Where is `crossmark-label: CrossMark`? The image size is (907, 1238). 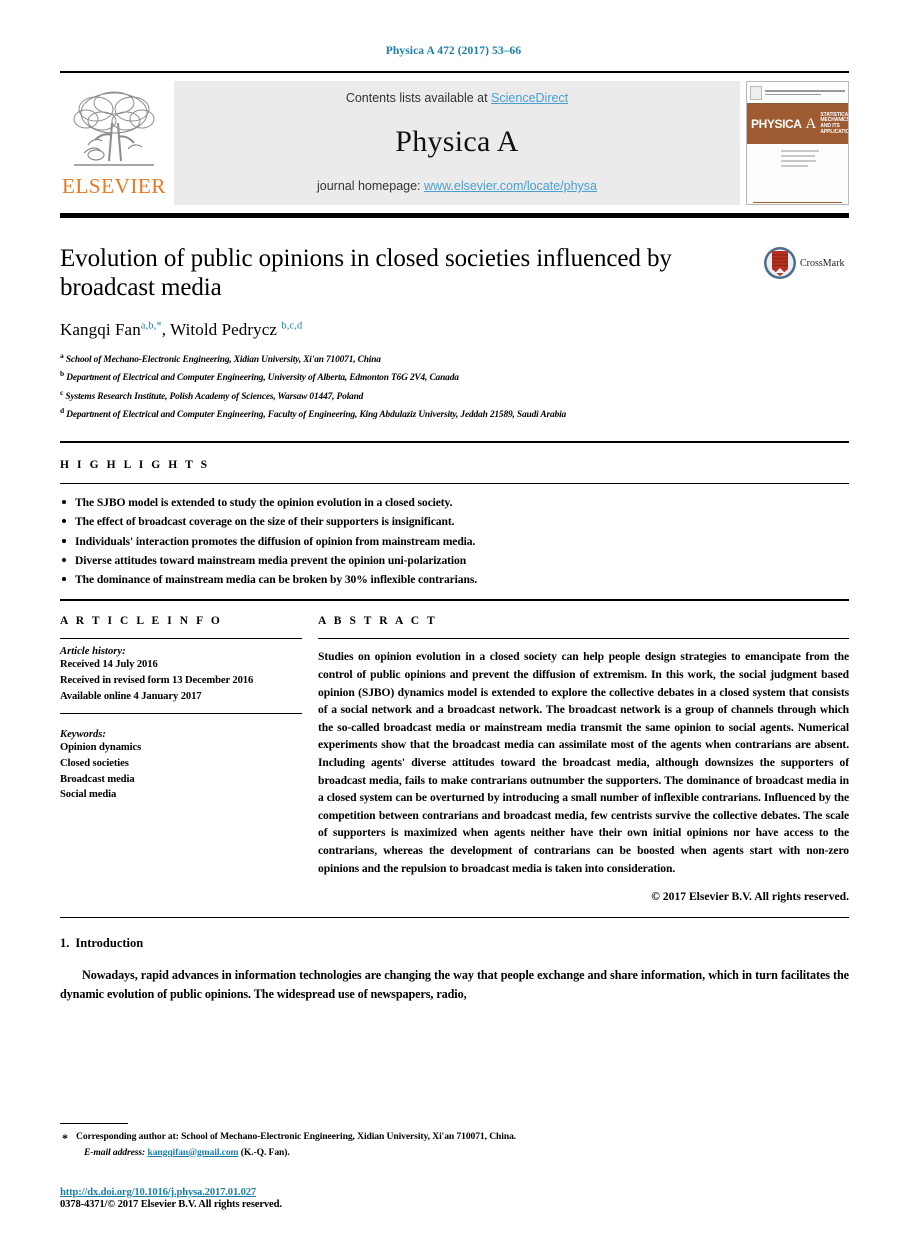
crossmark-label: CrossMark is located at coordinates (822, 263).